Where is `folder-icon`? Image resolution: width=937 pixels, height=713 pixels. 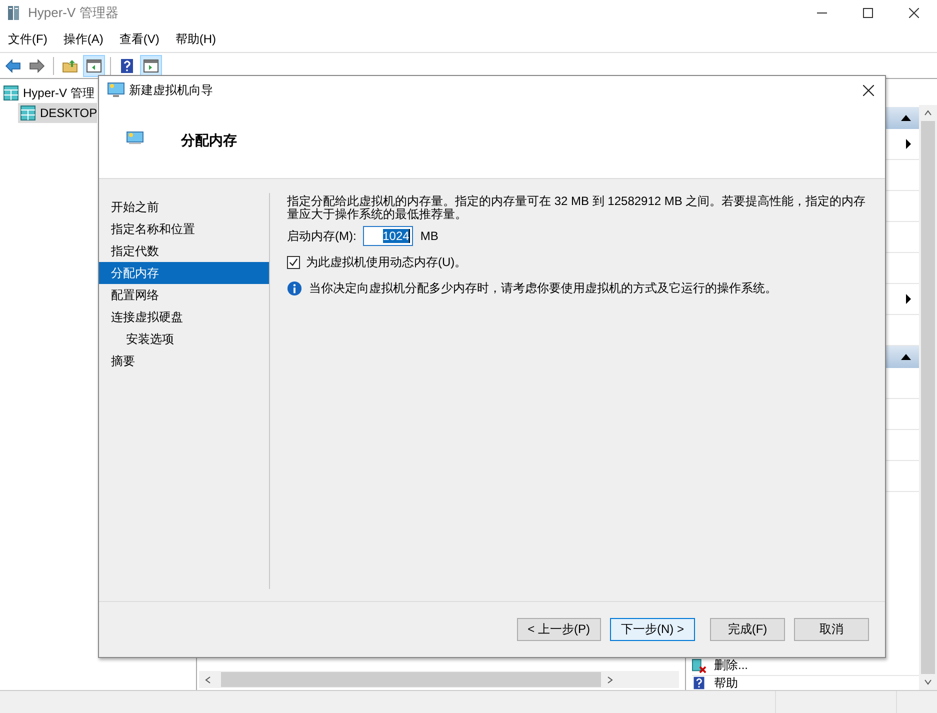
folder-icon is located at coordinates (70, 66).